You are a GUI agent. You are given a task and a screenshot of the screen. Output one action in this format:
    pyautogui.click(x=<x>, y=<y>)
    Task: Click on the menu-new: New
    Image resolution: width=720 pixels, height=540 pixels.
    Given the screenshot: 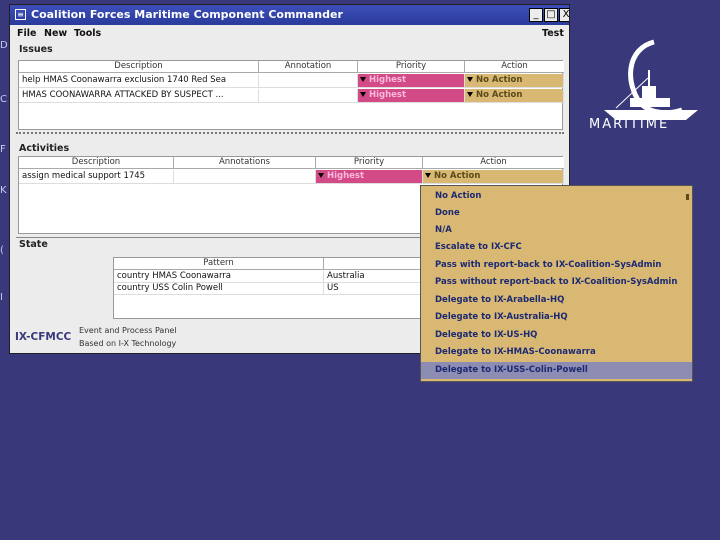 What is the action you would take?
    pyautogui.click(x=55, y=33)
    